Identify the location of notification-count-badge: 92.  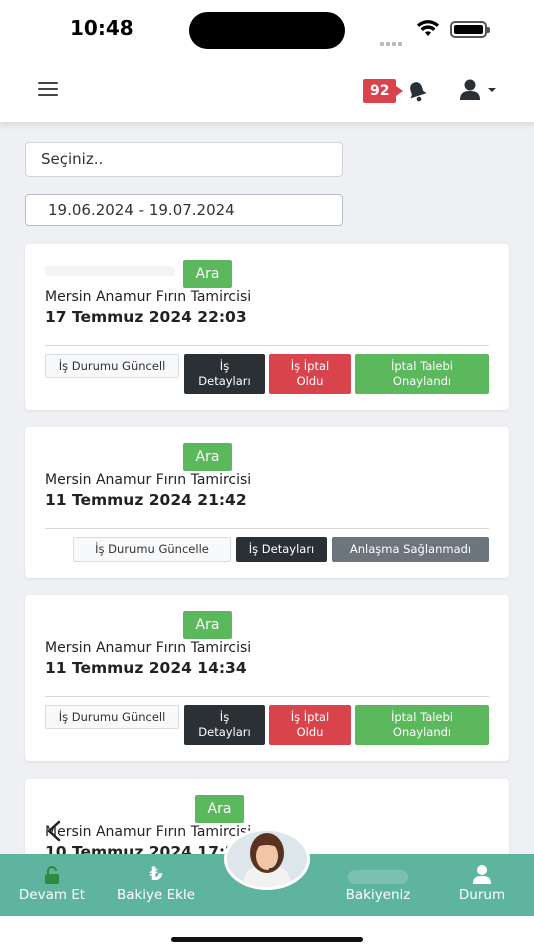
(384, 91).